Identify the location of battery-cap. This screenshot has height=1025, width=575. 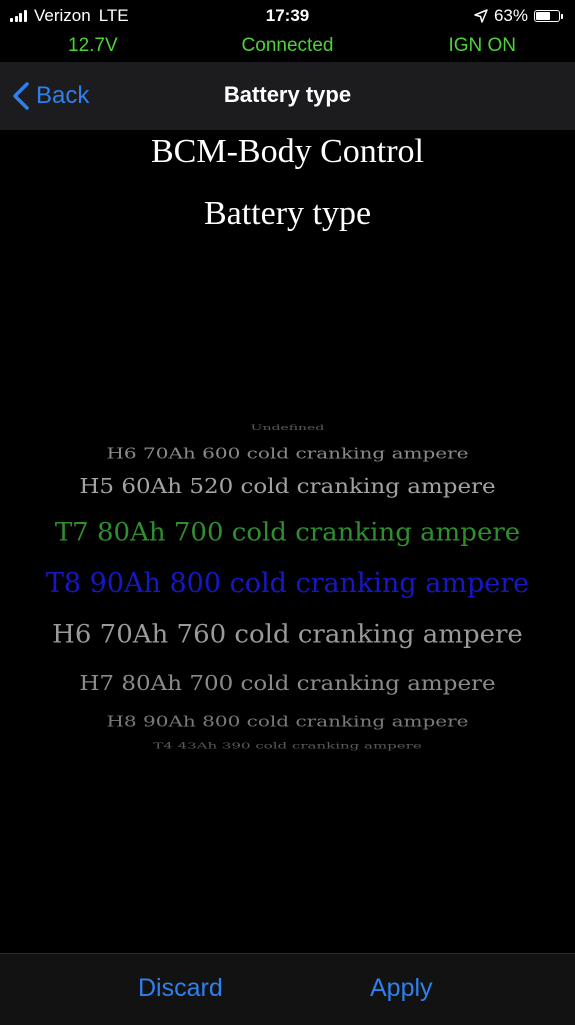
(562, 16).